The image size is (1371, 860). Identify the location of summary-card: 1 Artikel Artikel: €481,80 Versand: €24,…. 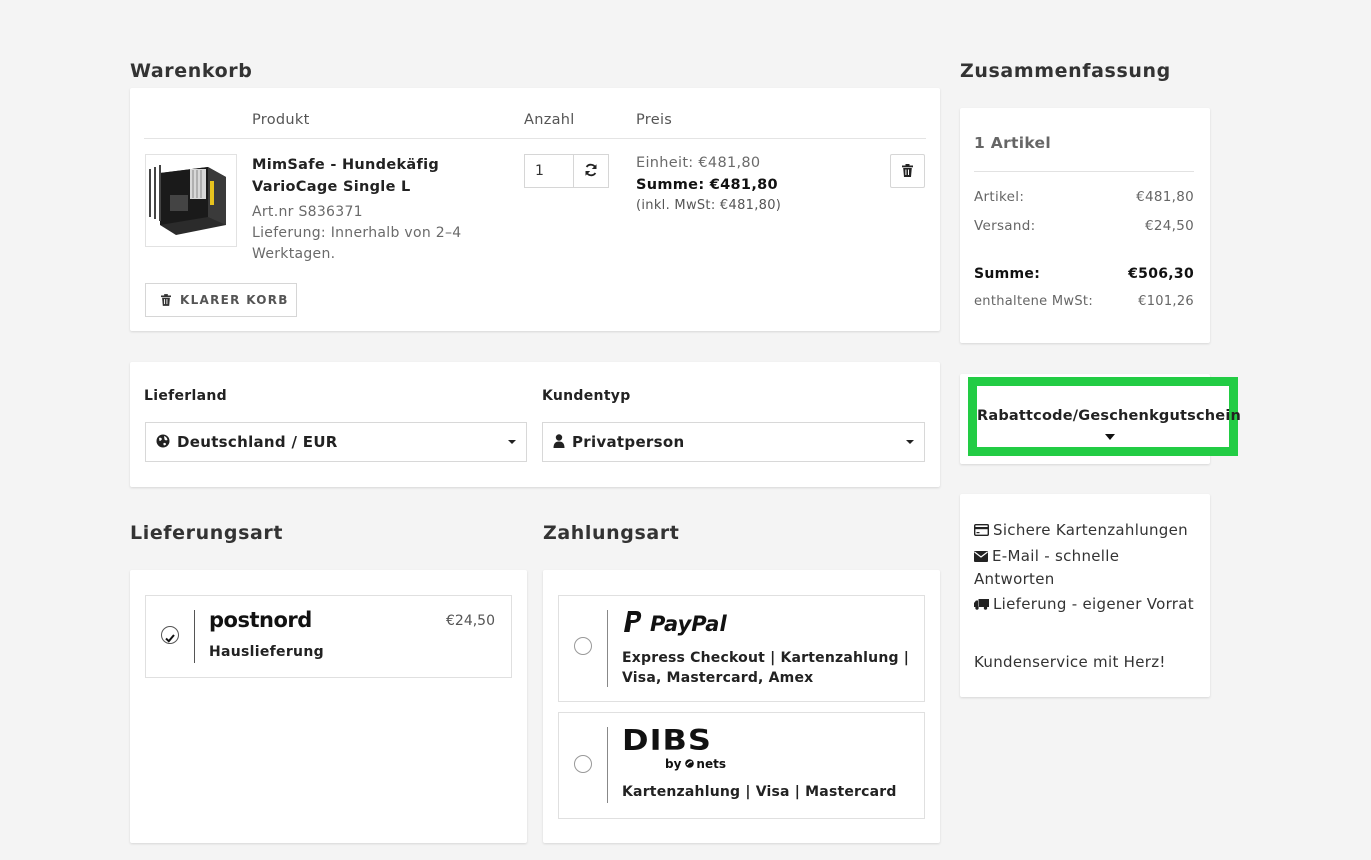
(1085, 225).